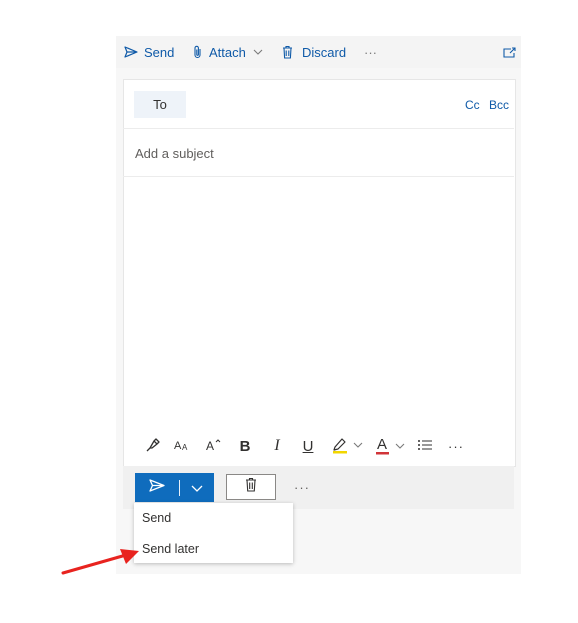  What do you see at coordinates (170, 549) in the screenshot?
I see `menu-item-send-later: Send later` at bounding box center [170, 549].